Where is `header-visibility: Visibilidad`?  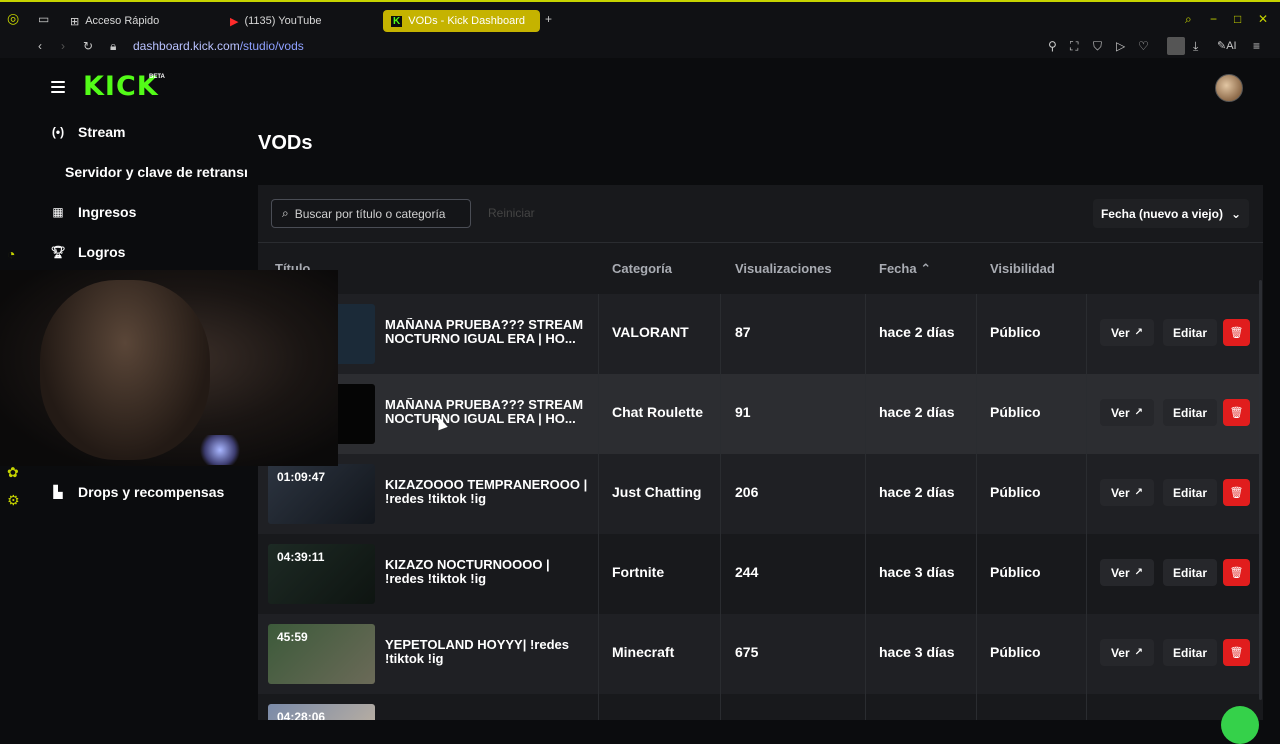 header-visibility: Visibilidad is located at coordinates (1022, 268).